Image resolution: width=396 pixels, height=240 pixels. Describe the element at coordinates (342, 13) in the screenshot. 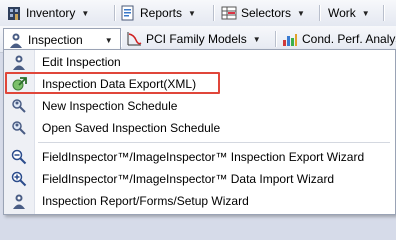

I see `work-label: Work` at that location.